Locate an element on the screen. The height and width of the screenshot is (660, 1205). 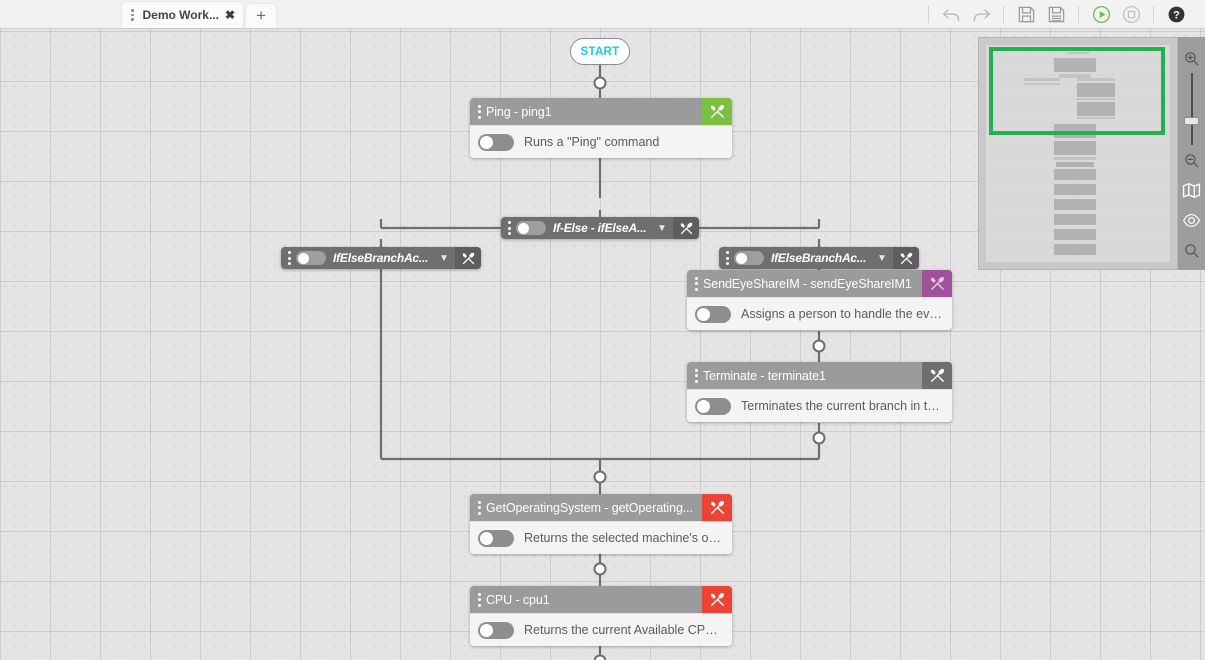
run-button is located at coordinates (1101, 14).